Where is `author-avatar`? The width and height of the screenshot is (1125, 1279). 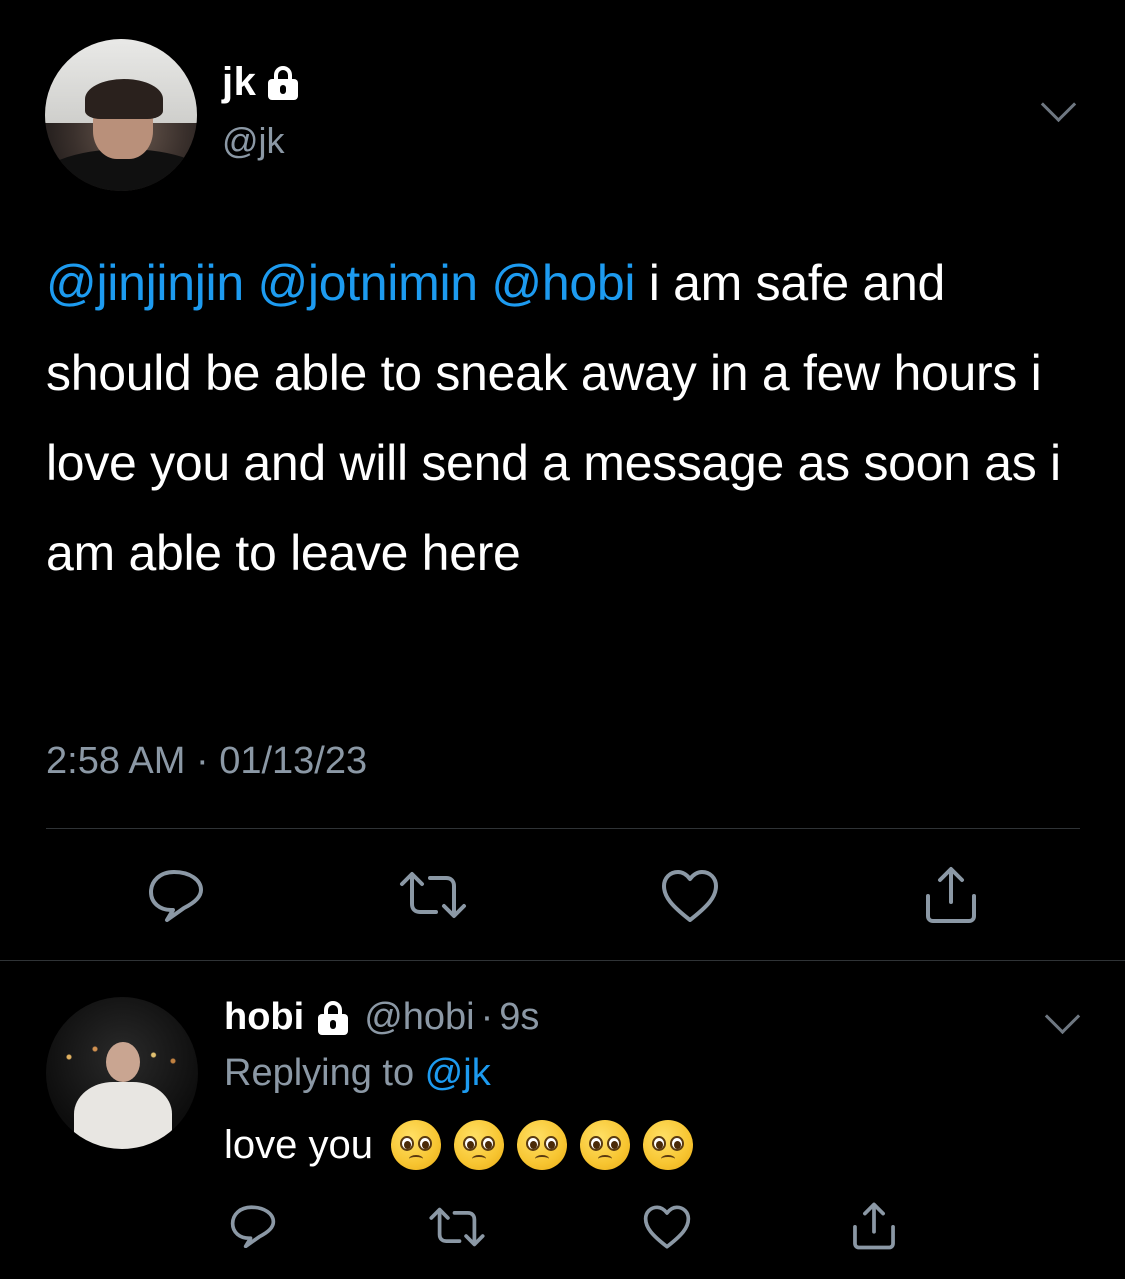
author-avatar is located at coordinates (121, 115).